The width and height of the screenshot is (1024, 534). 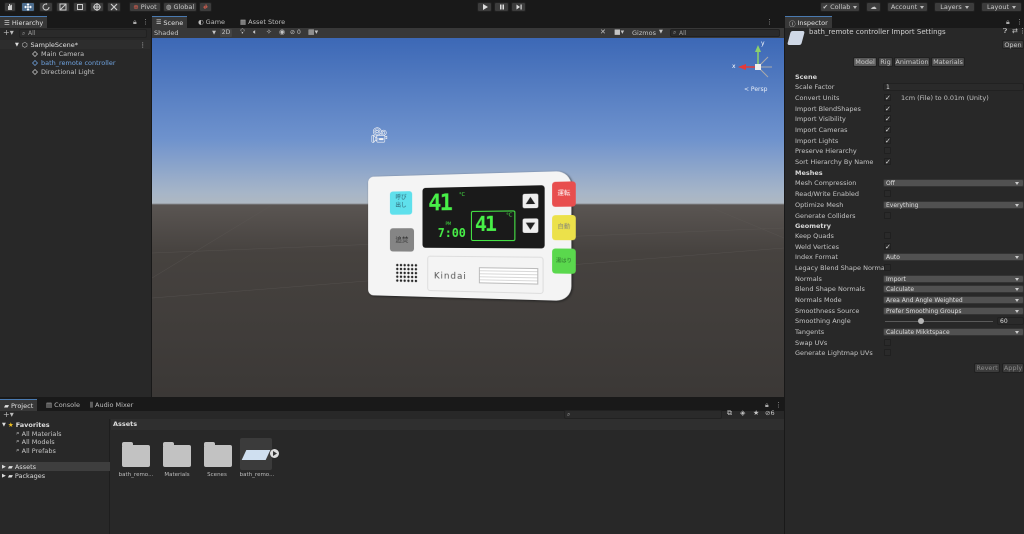 I want to click on packages-folder-row: ▶ ▰ Packages, so click(x=55, y=475).